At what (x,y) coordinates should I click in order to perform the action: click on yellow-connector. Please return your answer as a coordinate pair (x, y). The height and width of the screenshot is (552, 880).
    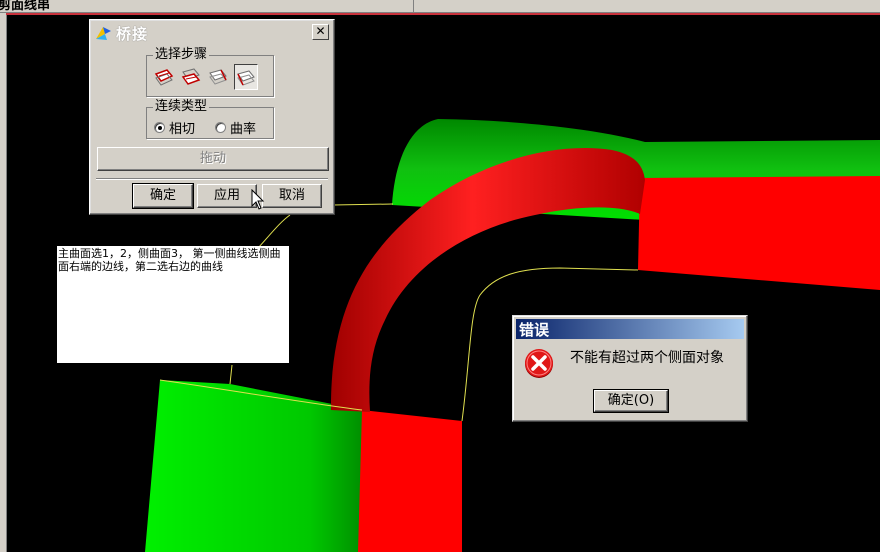
    Looking at the image, I should click on (274, 231).